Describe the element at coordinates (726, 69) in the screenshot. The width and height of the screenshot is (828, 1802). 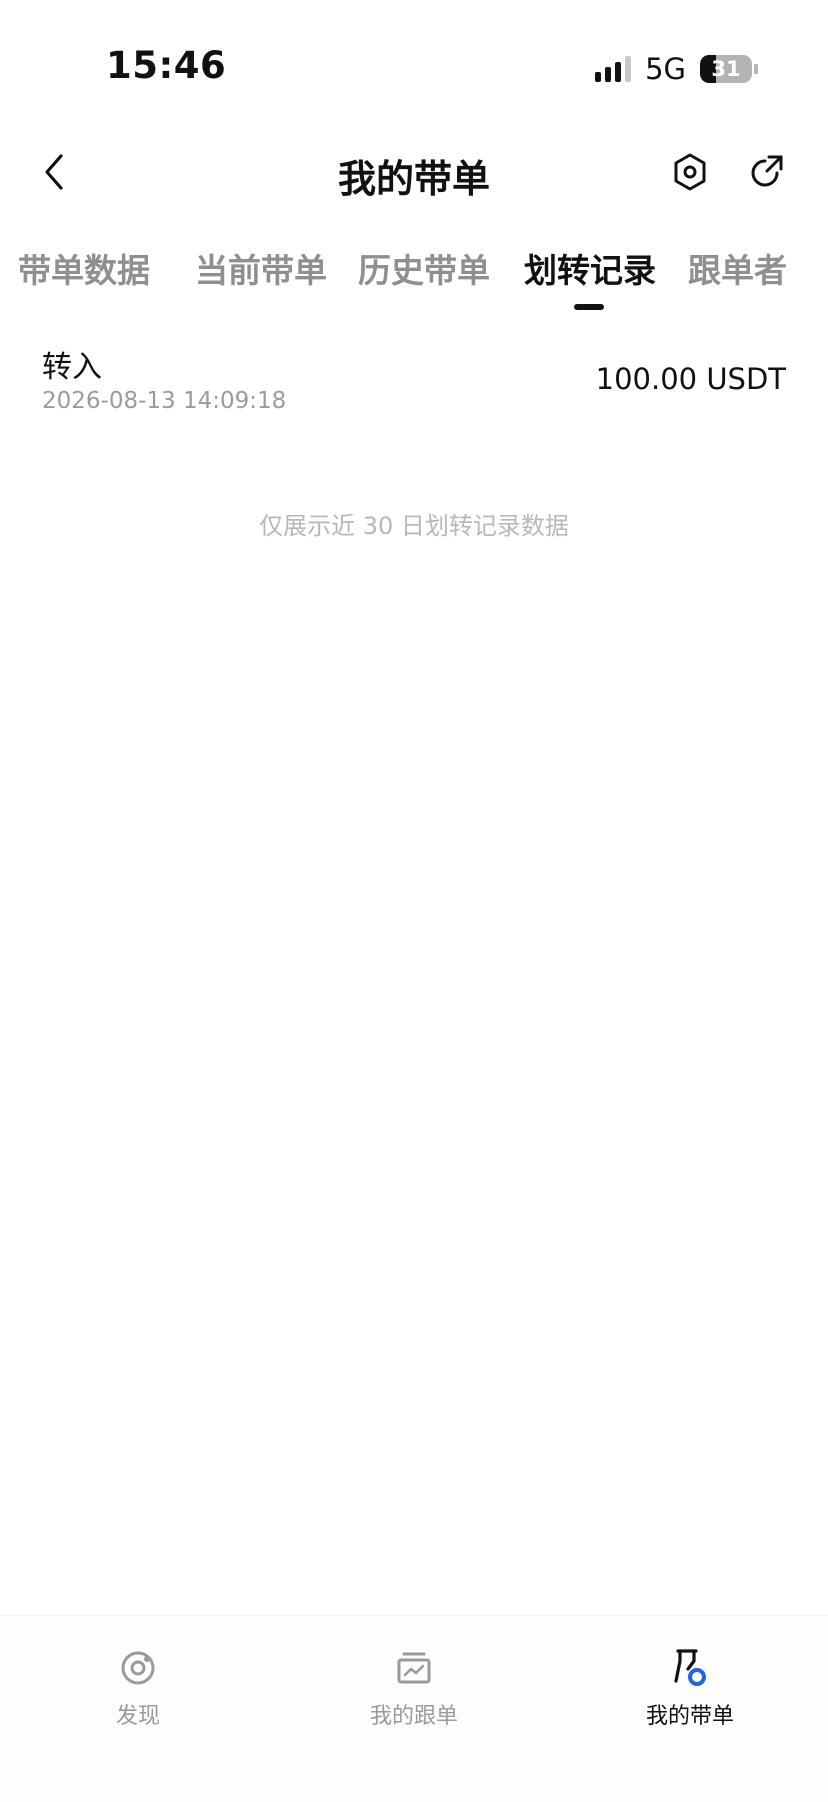
I see `battery-level: 31` at that location.